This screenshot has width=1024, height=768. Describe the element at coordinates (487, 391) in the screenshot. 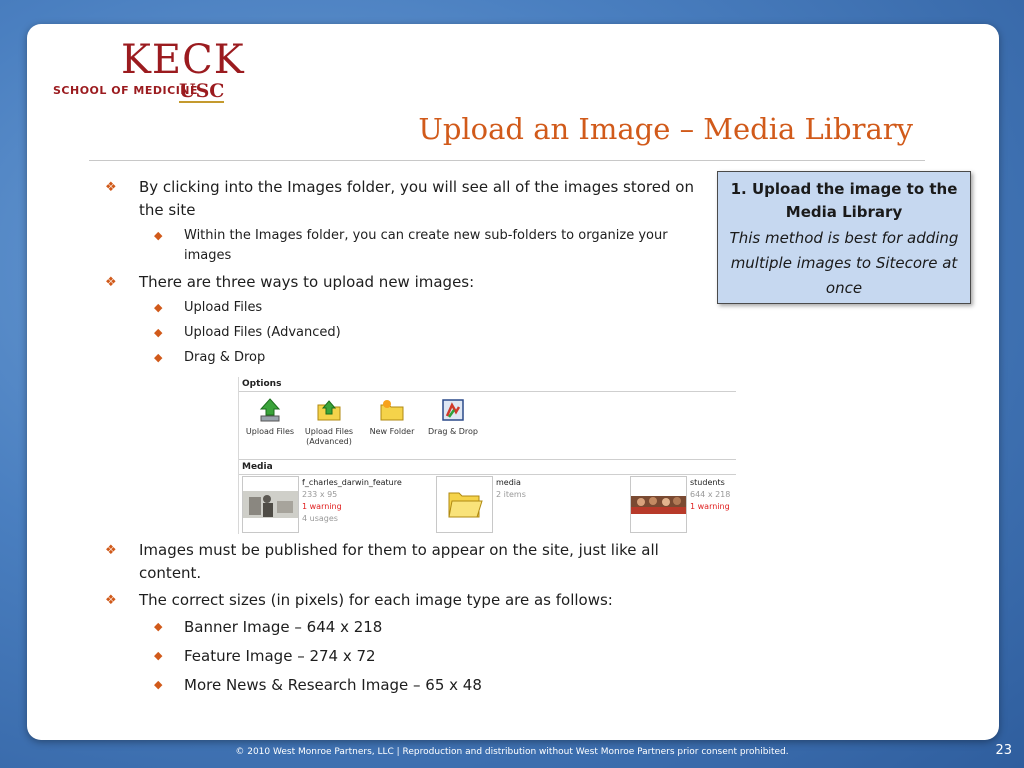

I see `options-divider` at that location.